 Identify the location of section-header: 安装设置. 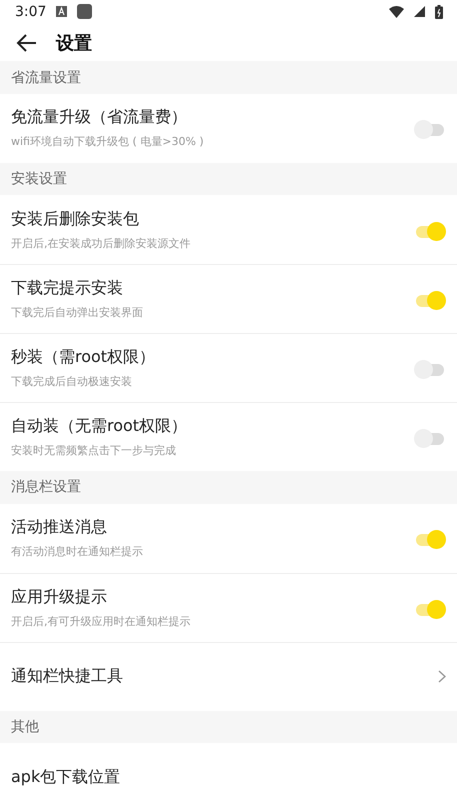
(228, 179).